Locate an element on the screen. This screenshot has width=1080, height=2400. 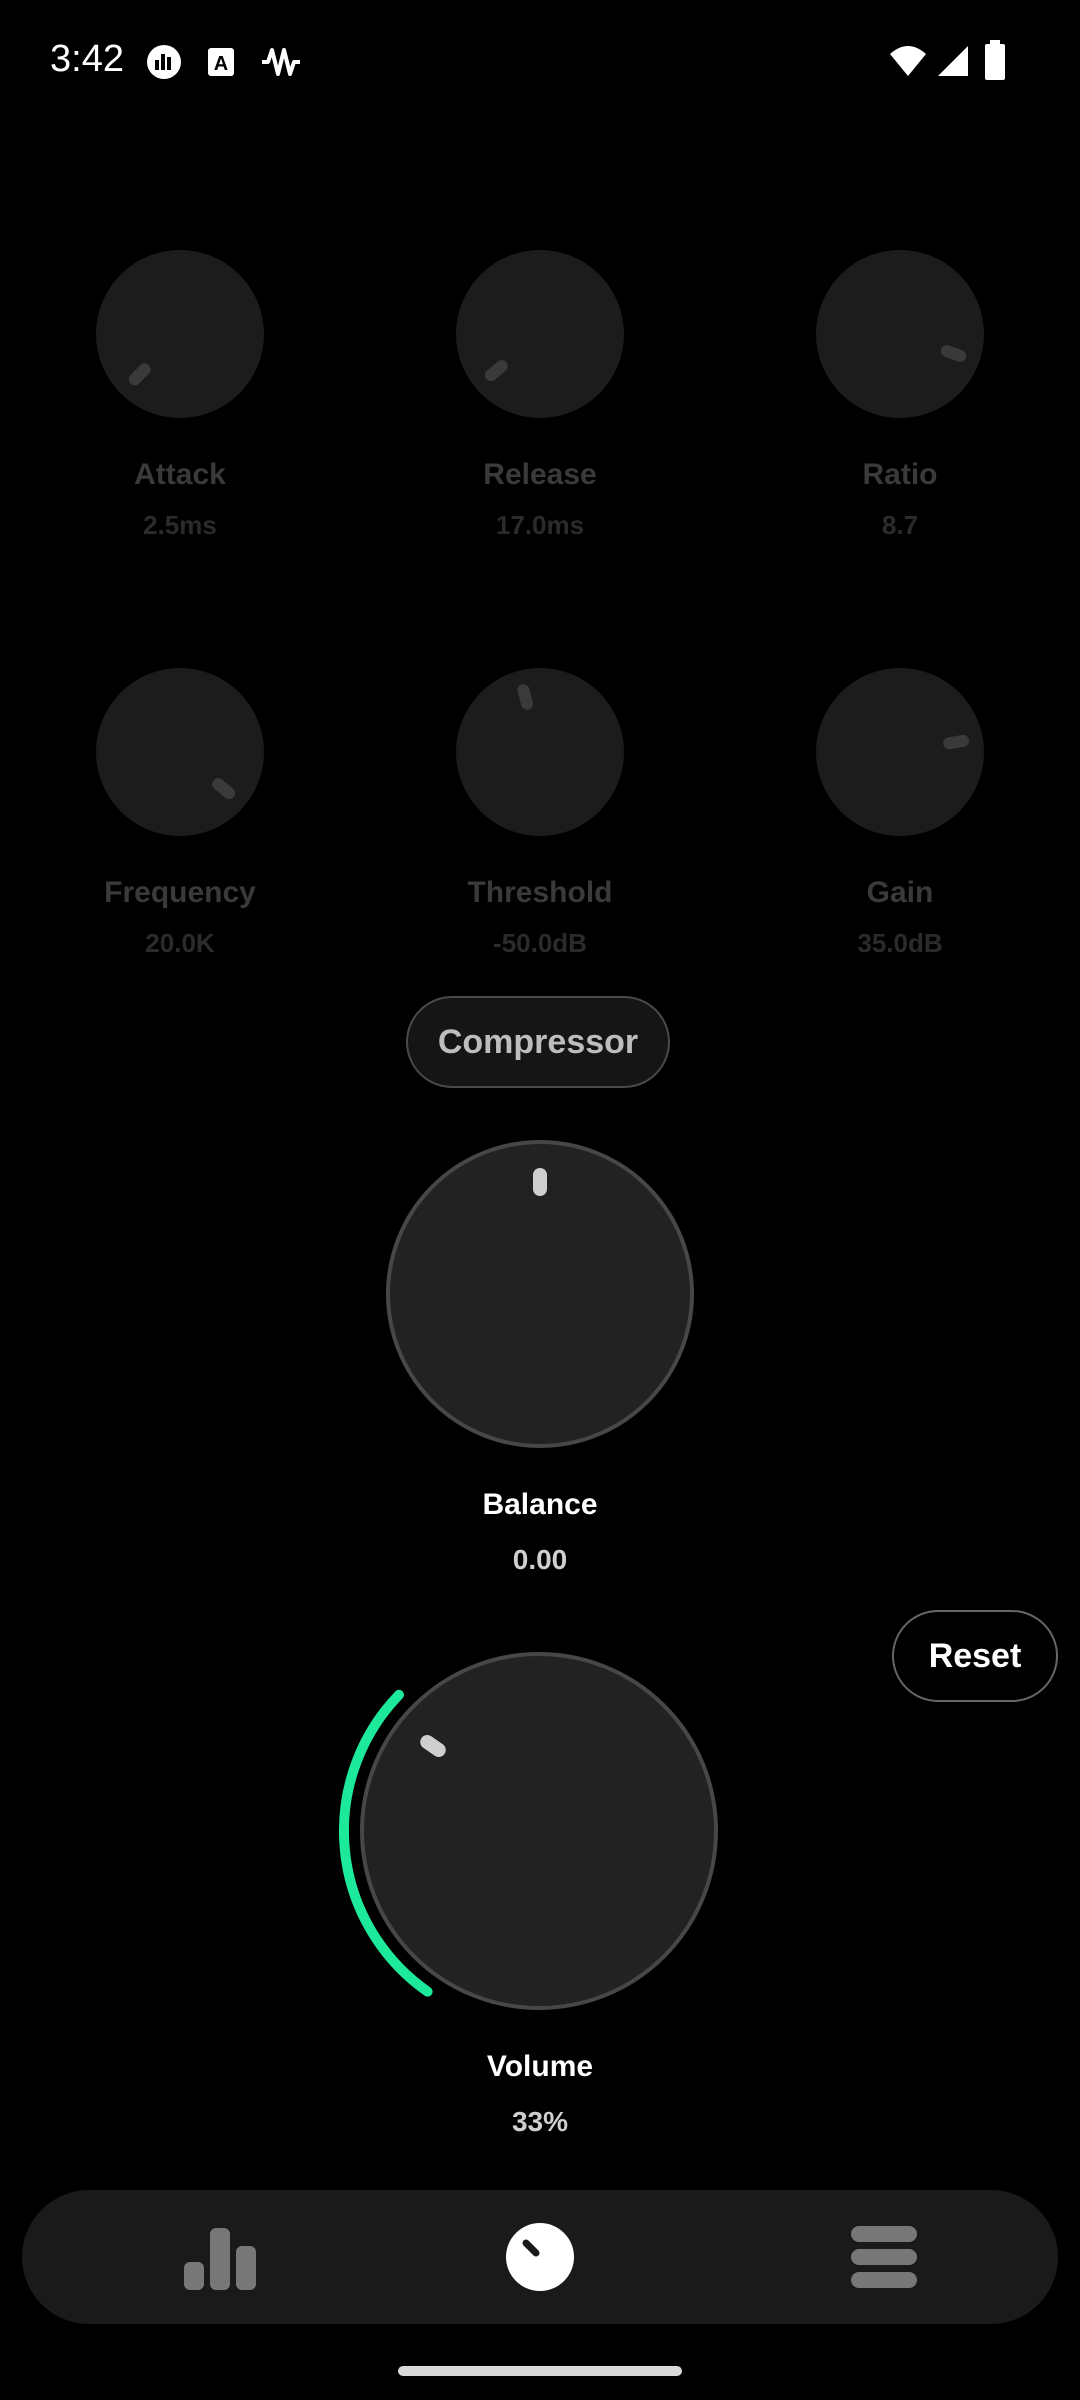
knob-value: 8.7 is located at coordinates (900, 525).